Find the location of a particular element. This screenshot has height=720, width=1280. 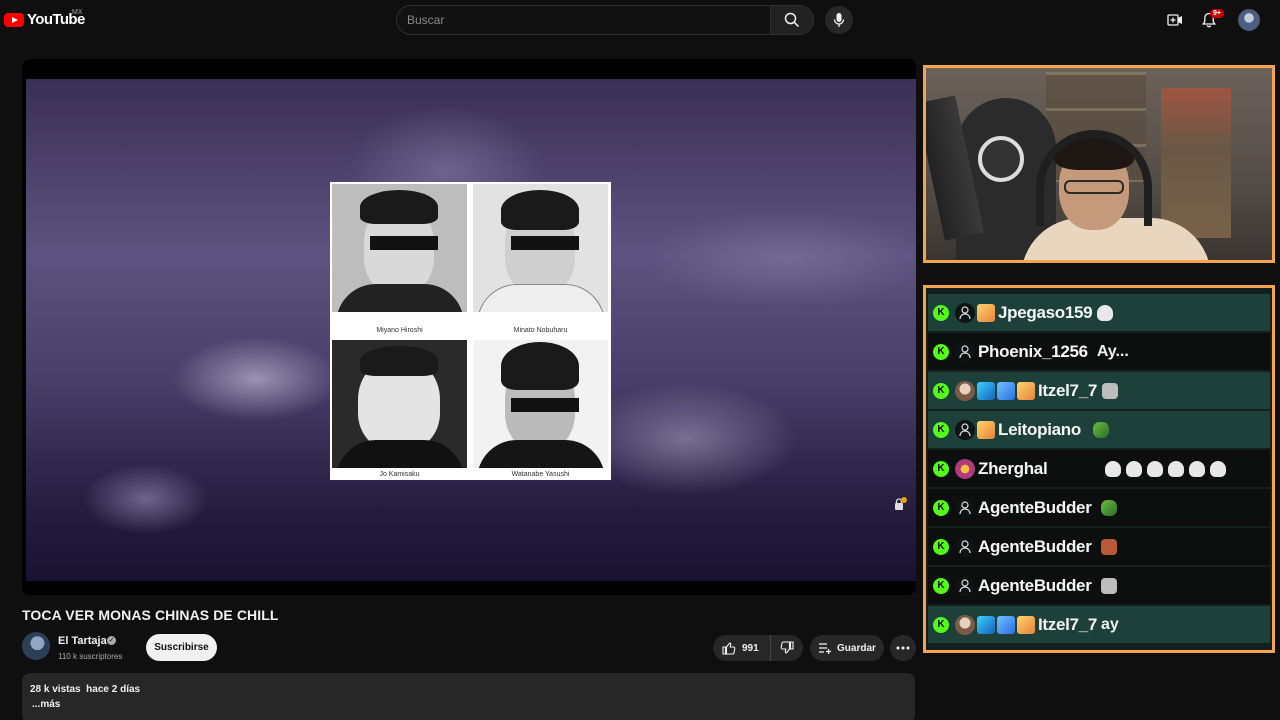

webcam-overlay is located at coordinates (1099, 164).